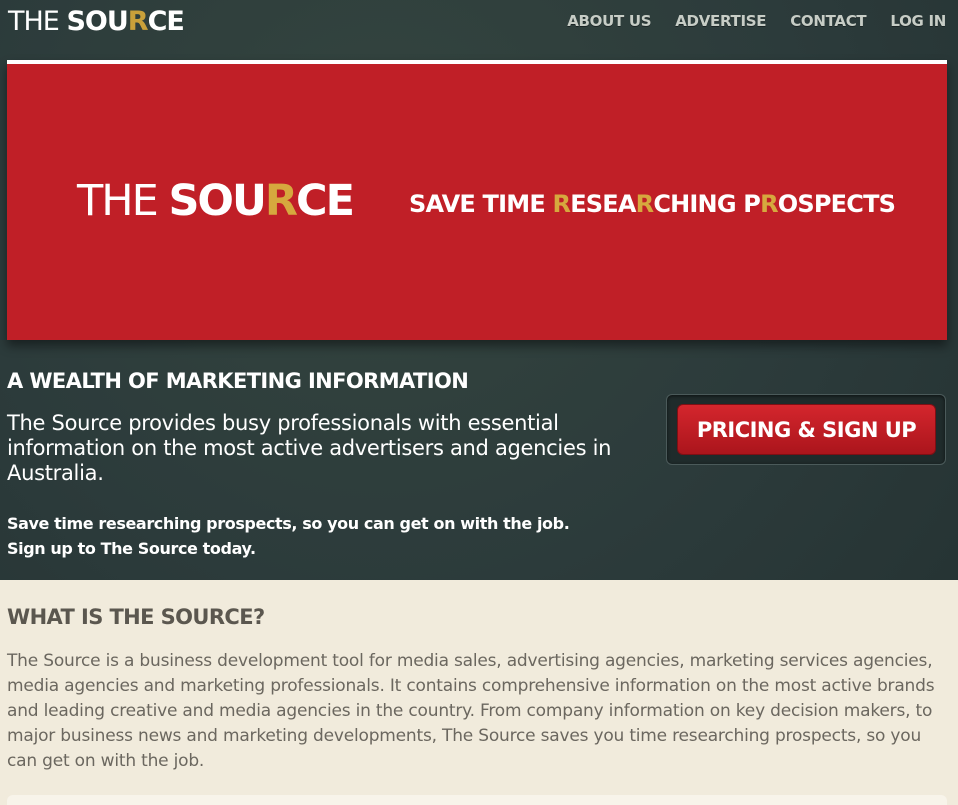  What do you see at coordinates (123, 201) in the screenshot?
I see `hero-logo-the: THE` at bounding box center [123, 201].